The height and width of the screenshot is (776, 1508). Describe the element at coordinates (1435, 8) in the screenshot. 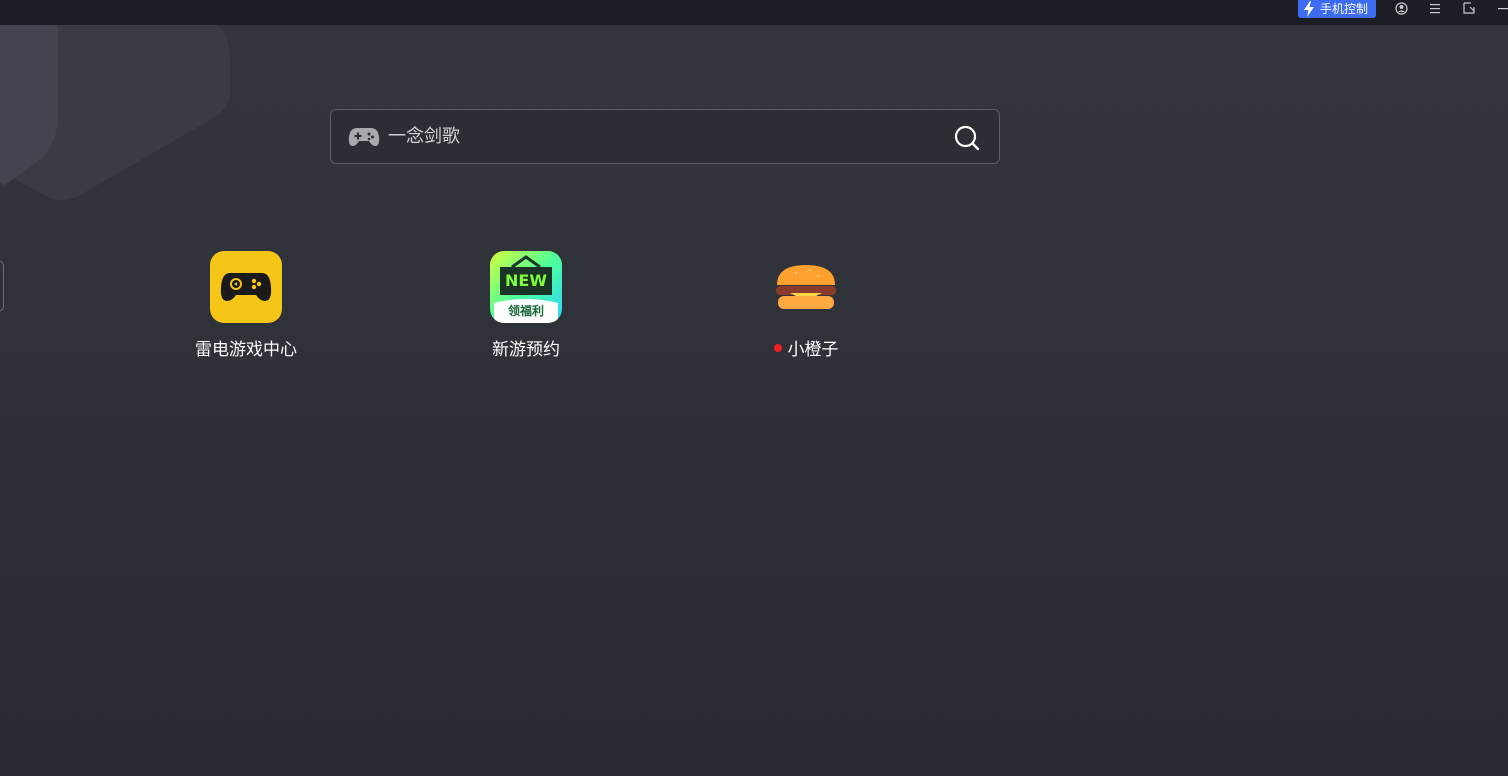

I see `menu-icon` at that location.